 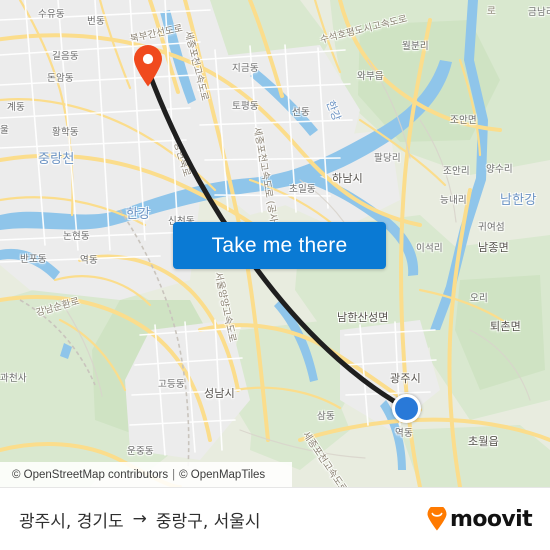 What do you see at coordinates (275, 518) in the screenshot?
I see `footer-bar: 광주시, 경기도 → 중랑구, 서울시 moovit` at bounding box center [275, 518].